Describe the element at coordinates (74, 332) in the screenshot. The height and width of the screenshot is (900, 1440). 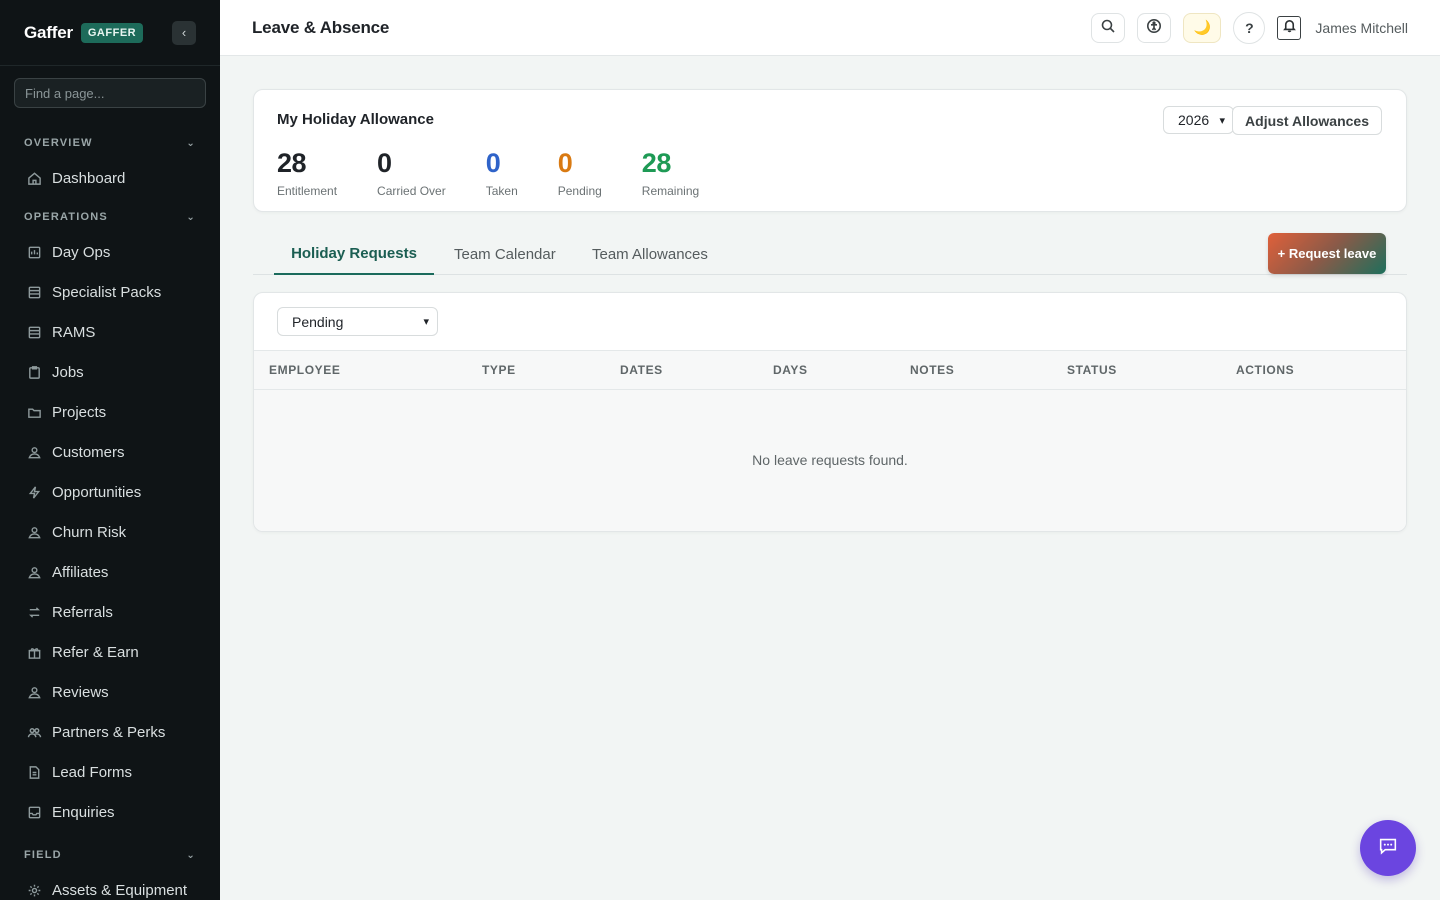
I see `sidebar-item-label: RAMS` at that location.